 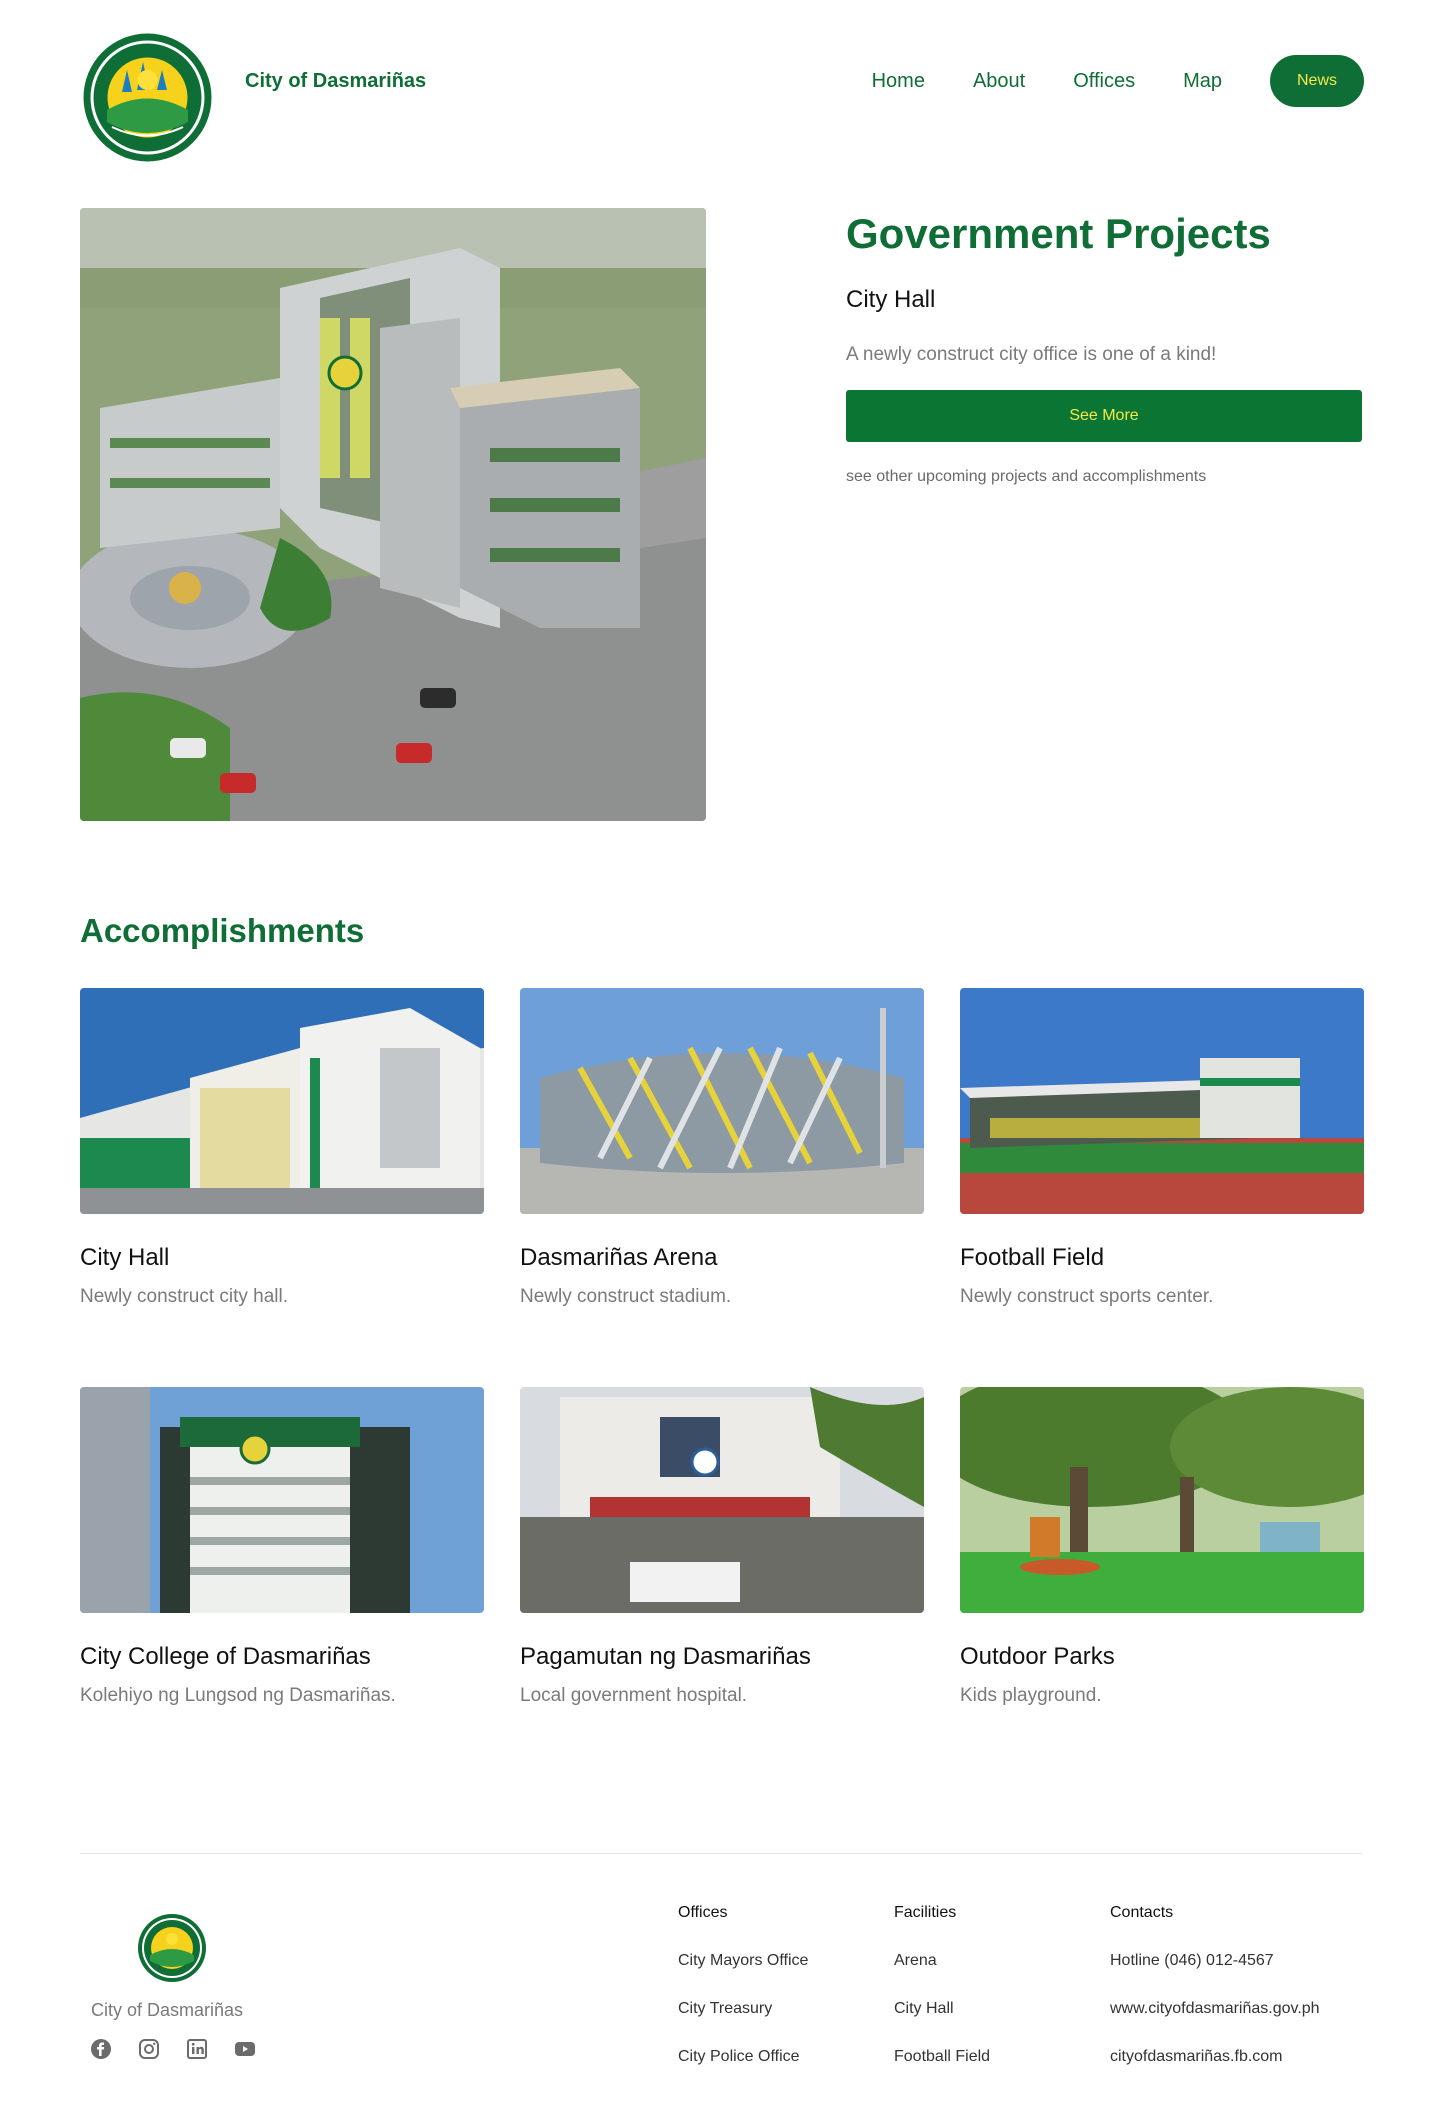 I want to click on card-description: Kids playground., so click(x=1031, y=1695).